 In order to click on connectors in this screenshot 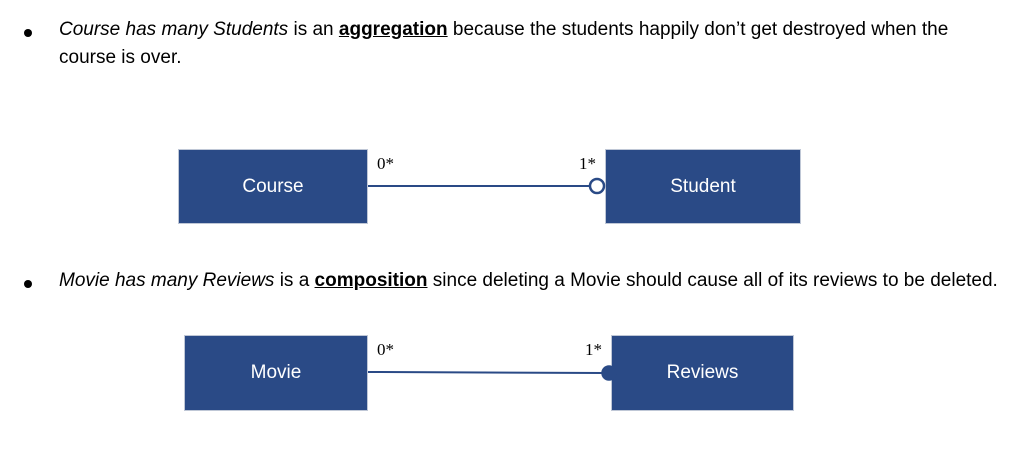, I will do `click(492, 279)`.